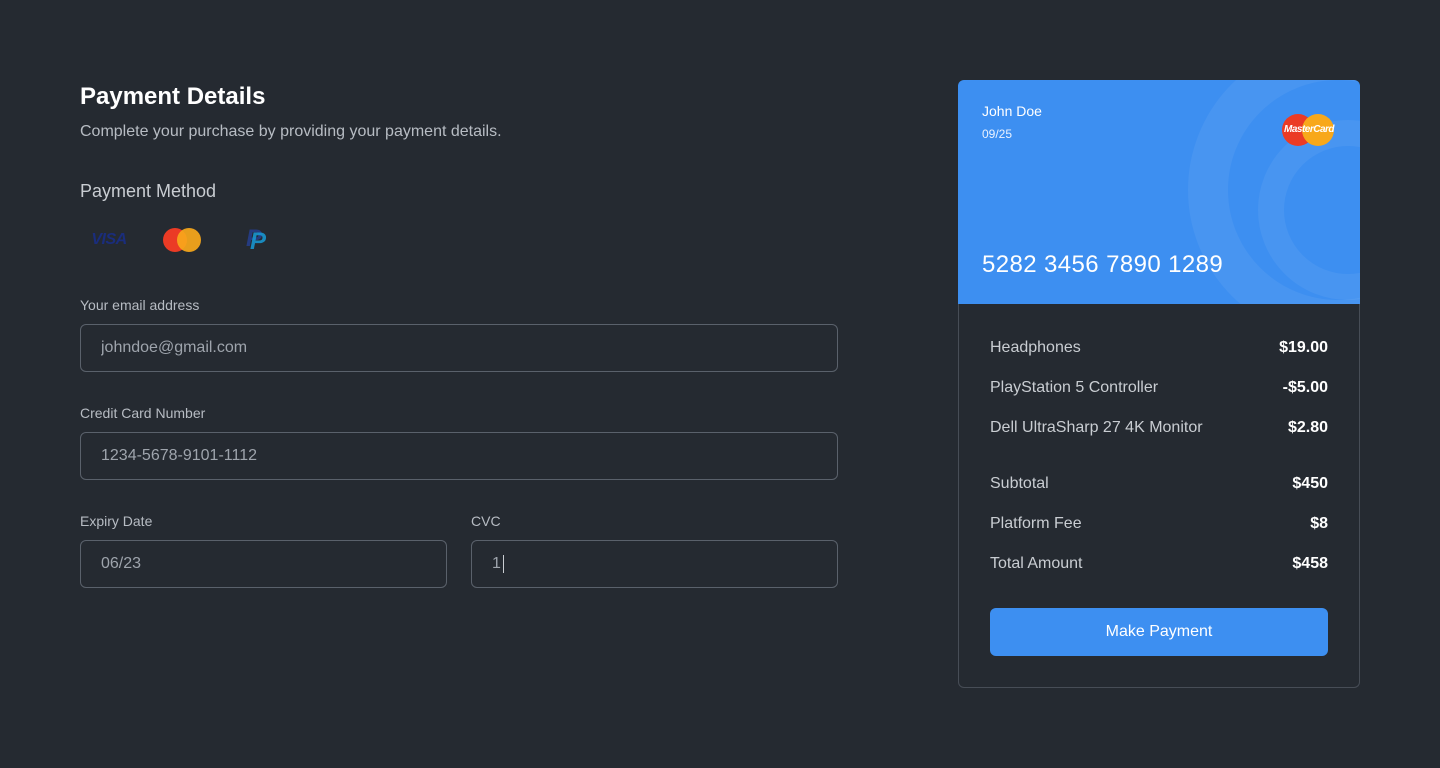 The height and width of the screenshot is (768, 1440). What do you see at coordinates (1019, 483) in the screenshot?
I see `subtotal-label: Subtotal` at bounding box center [1019, 483].